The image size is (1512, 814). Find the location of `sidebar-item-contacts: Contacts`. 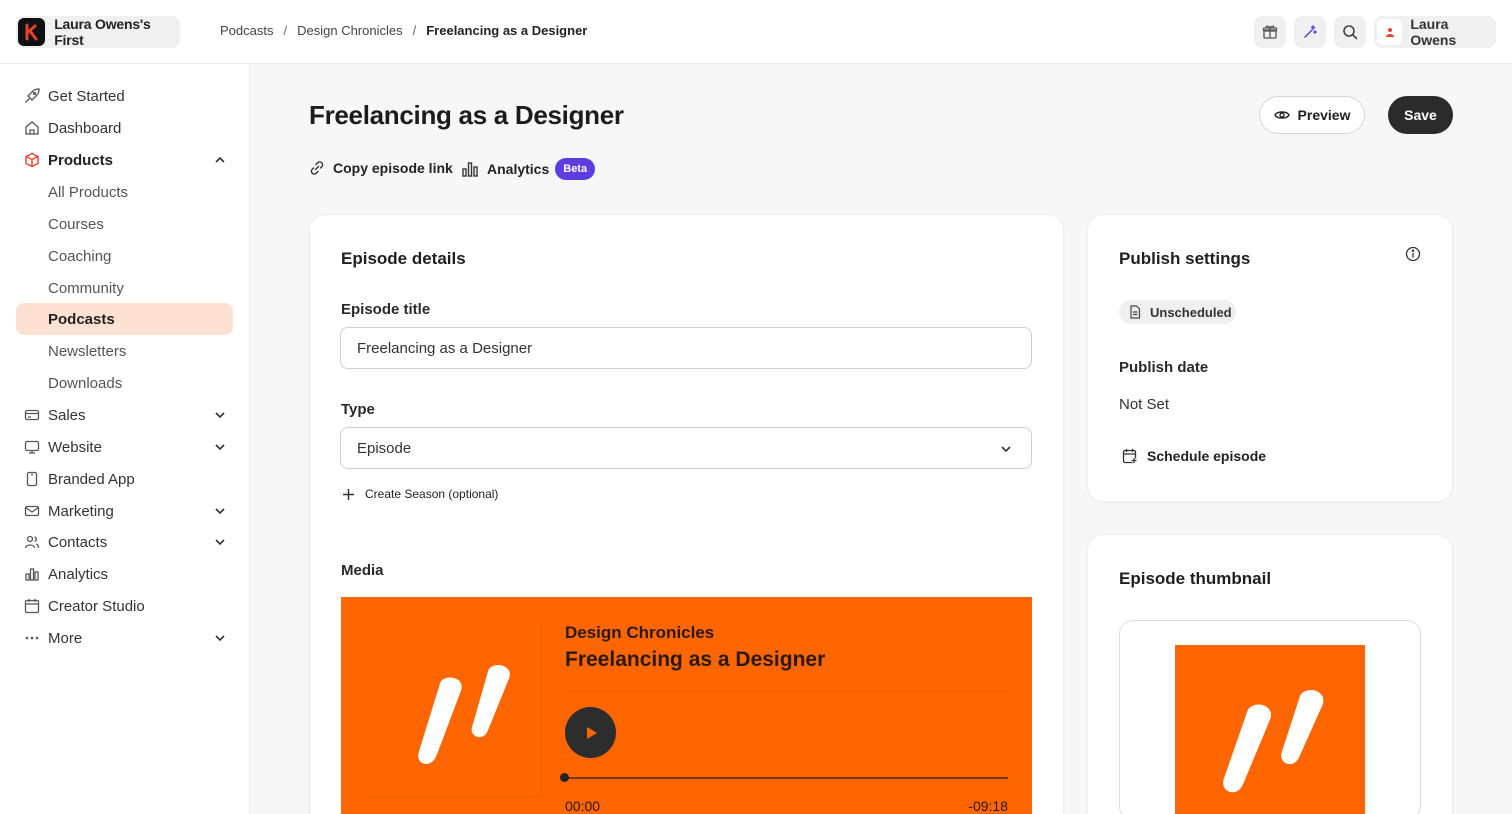

sidebar-item-contacts: Contacts is located at coordinates (124, 542).